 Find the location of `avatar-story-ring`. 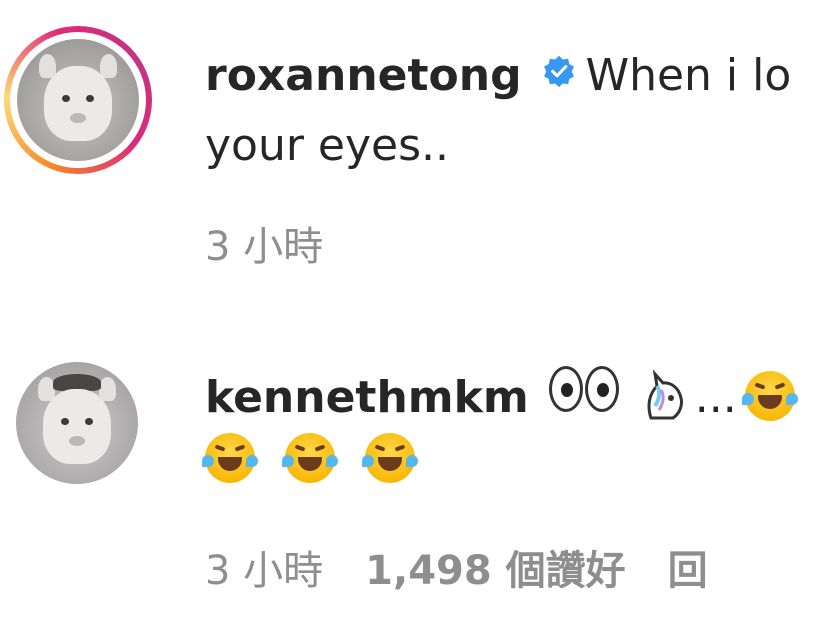

avatar-story-ring is located at coordinates (78, 100).